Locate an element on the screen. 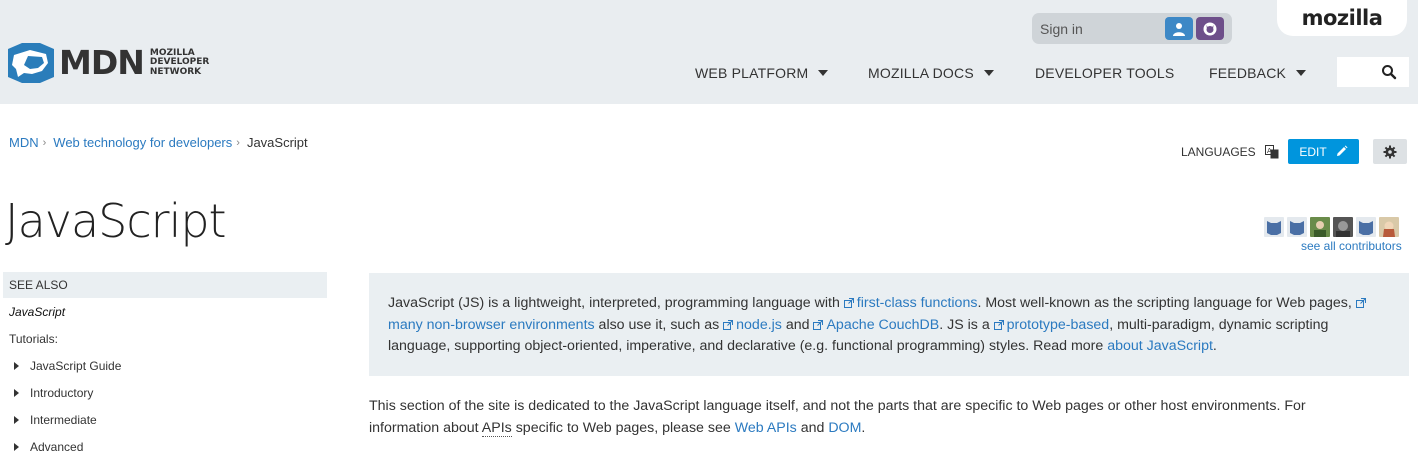 The height and width of the screenshot is (460, 1418). svg-text: A is located at coordinates (1269, 151).